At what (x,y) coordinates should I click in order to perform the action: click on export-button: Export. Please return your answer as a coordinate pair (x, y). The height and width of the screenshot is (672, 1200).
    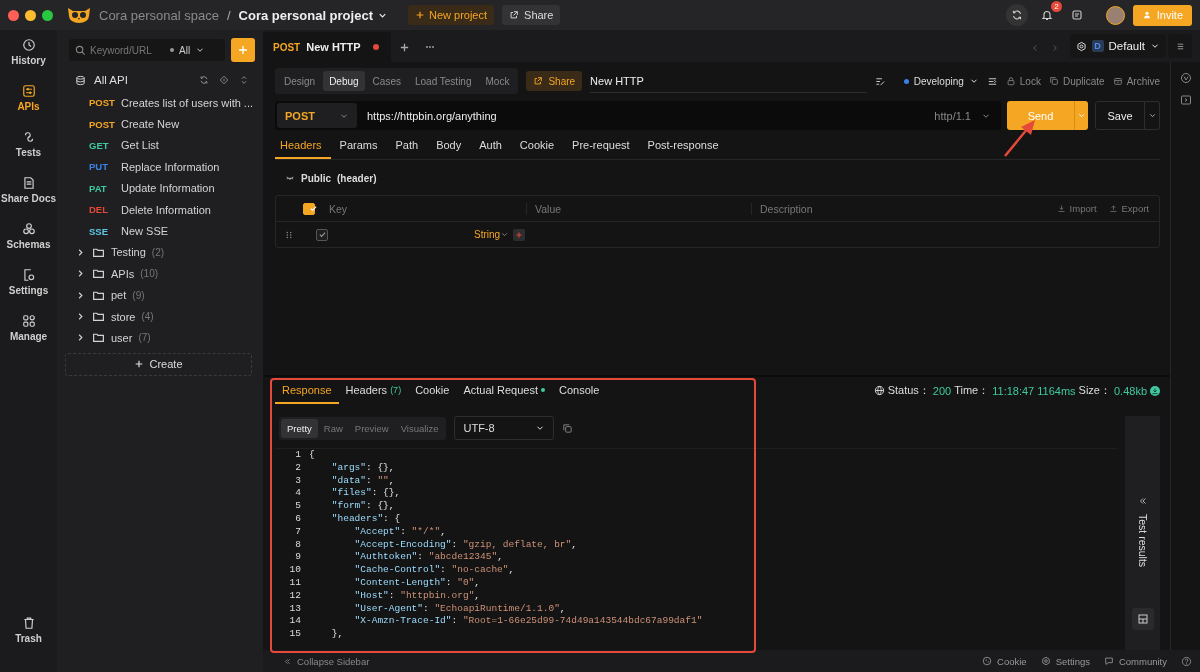
    Looking at the image, I should click on (1128, 208).